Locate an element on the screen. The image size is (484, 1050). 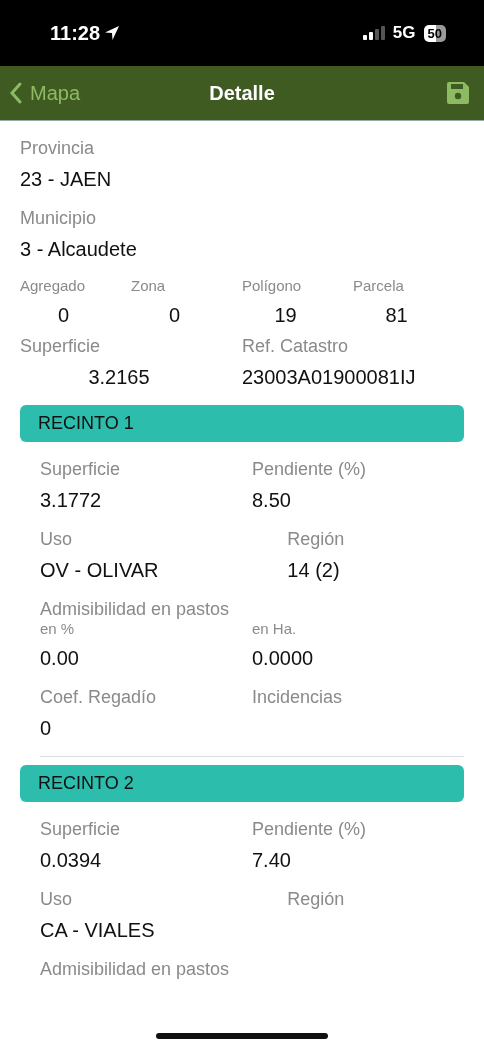
screen-title: Detalle is located at coordinates (242, 93).